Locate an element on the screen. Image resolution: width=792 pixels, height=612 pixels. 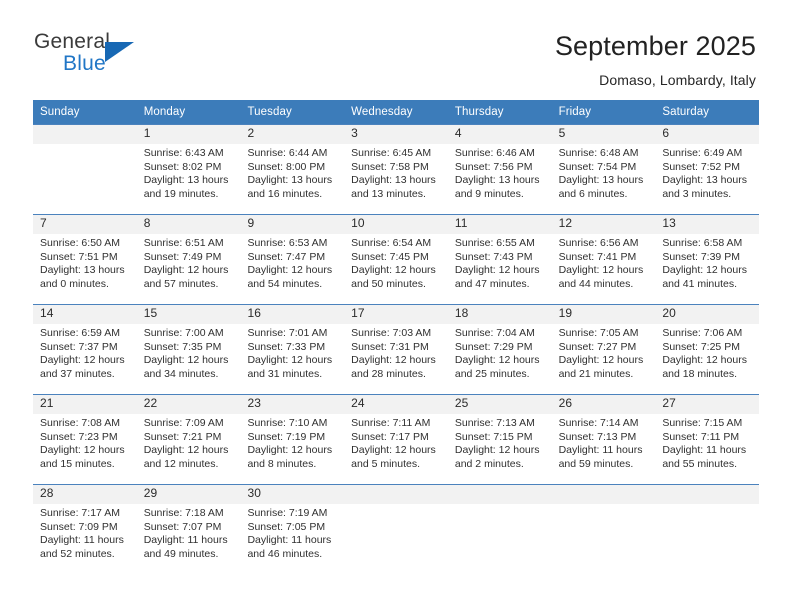
daylight-text-line2: and 44 minutes. is located at coordinates (596, 283).